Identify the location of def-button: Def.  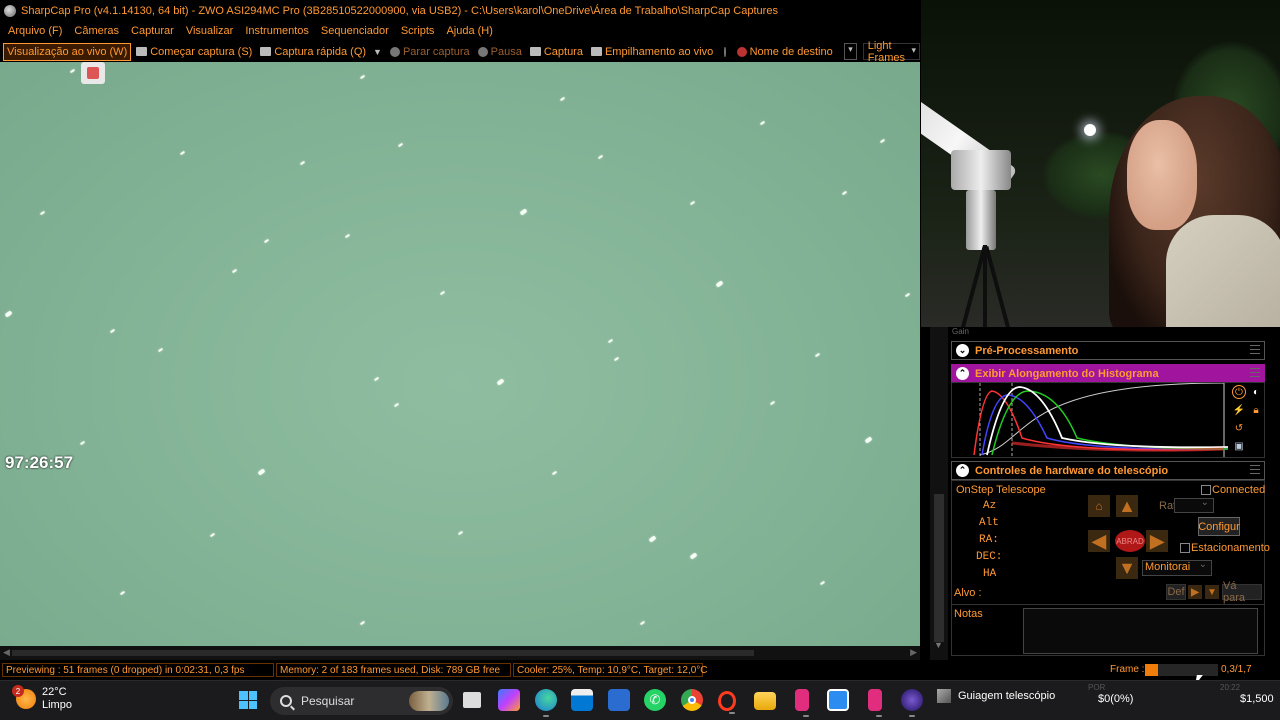
(1176, 592).